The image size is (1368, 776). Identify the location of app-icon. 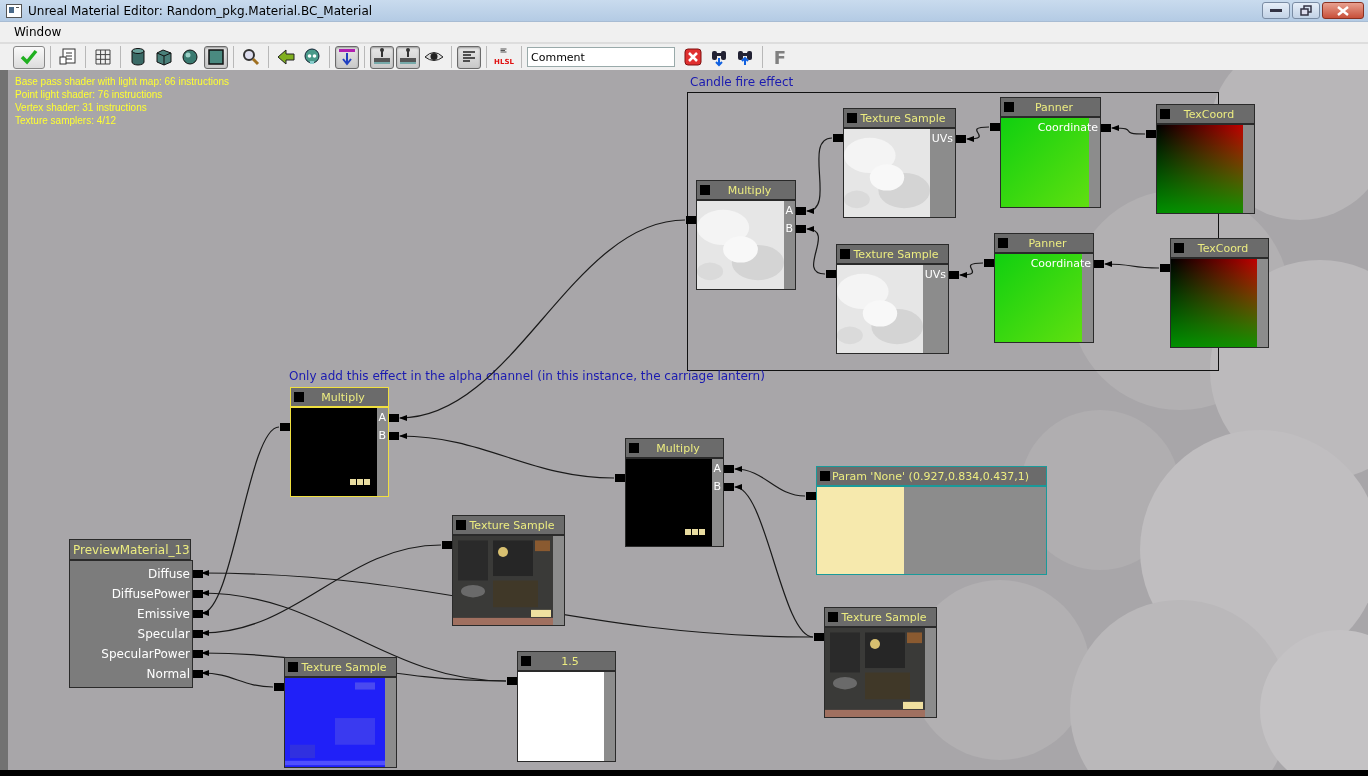
(14, 10).